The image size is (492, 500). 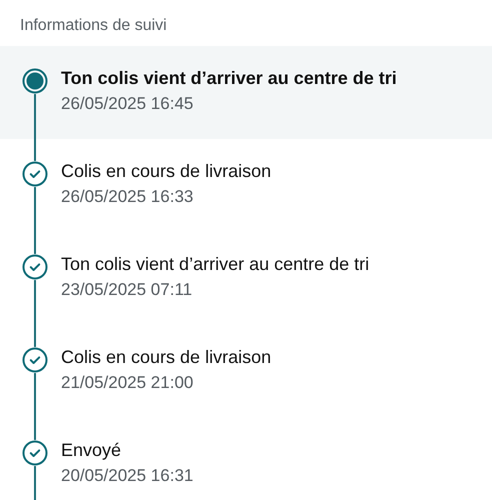 I want to click on event-date: 26/05/2025 16:45, so click(x=127, y=104).